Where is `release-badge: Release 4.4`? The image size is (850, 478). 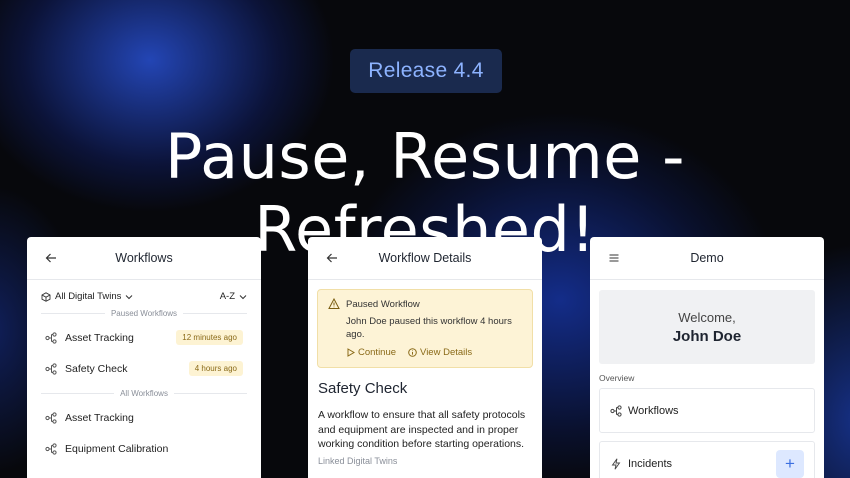 release-badge: Release 4.4 is located at coordinates (426, 71).